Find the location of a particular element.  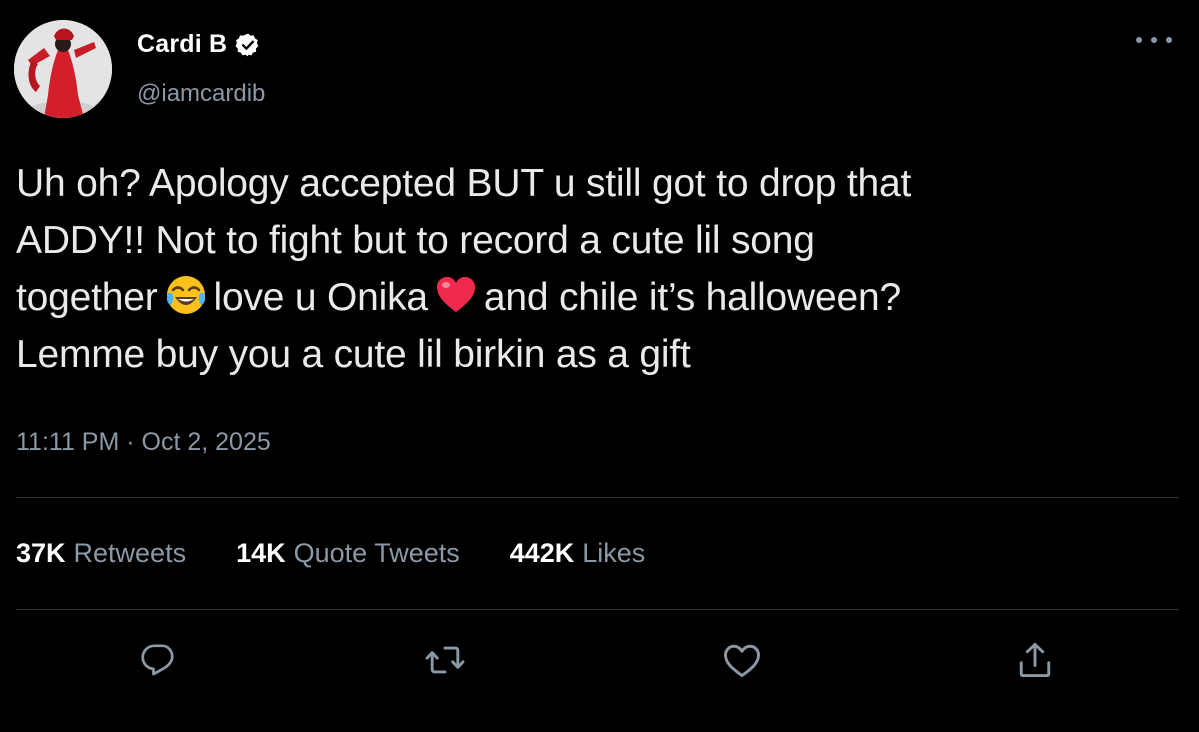

reply-button is located at coordinates (159, 660).